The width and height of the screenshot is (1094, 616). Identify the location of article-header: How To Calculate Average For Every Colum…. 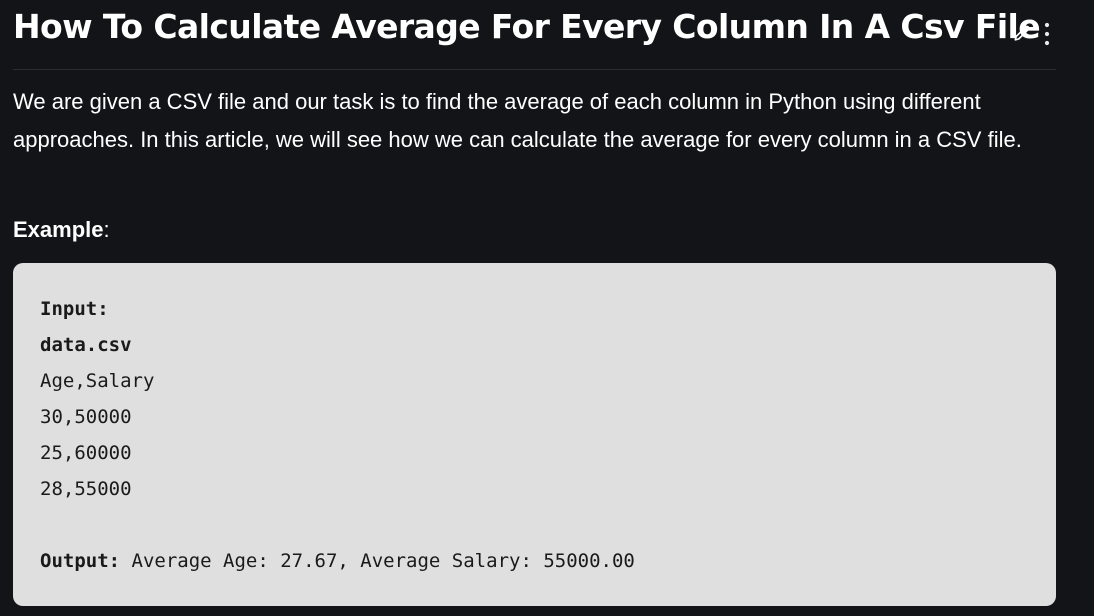
(534, 35).